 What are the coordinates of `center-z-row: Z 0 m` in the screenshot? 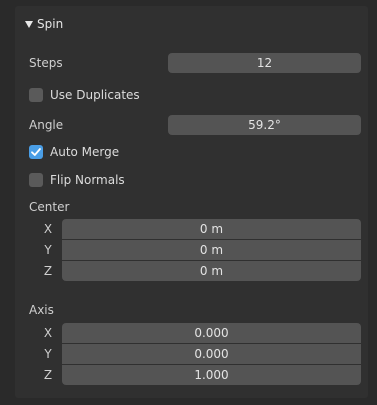 It's located at (191, 271).